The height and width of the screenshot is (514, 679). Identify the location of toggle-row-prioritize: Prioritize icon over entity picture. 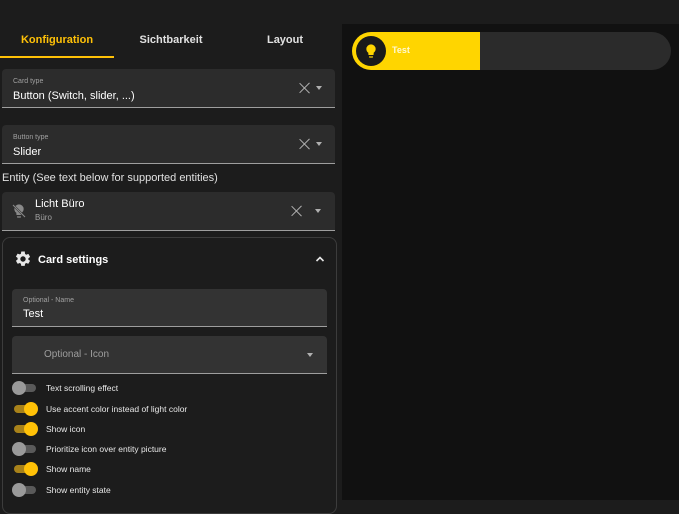
(89, 449).